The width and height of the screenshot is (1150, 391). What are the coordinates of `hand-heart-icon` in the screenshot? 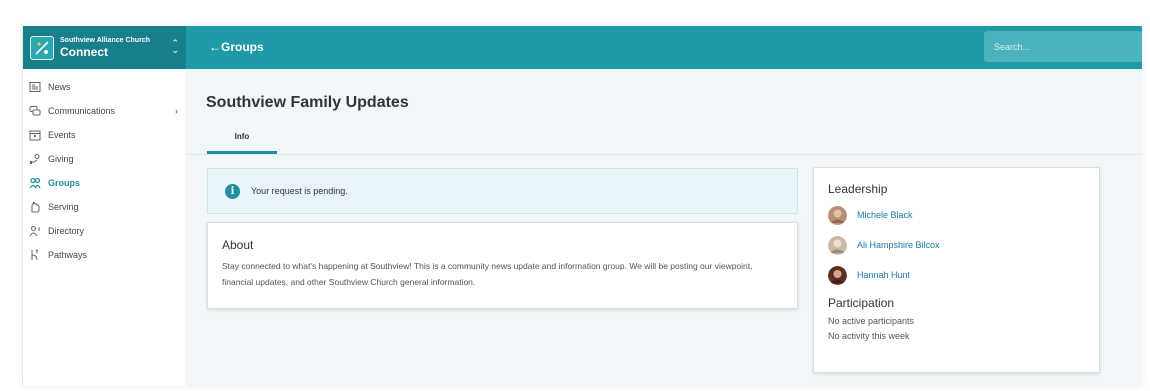 It's located at (35, 159).